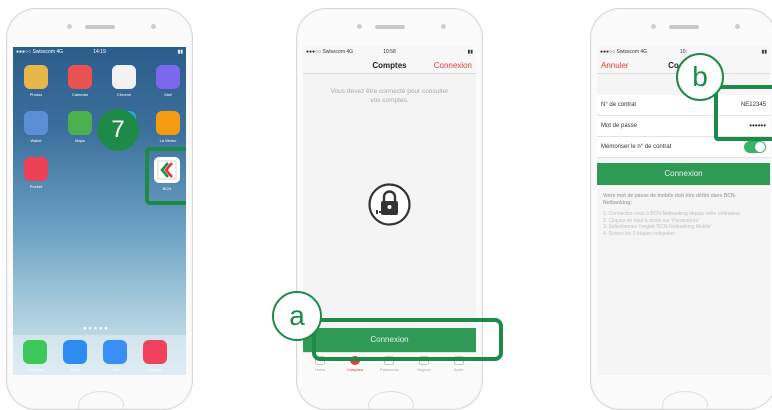 This screenshot has height=410, width=772. Describe the element at coordinates (95, 329) in the screenshot. I see `page-dots: ● ● ● ● ●` at that location.